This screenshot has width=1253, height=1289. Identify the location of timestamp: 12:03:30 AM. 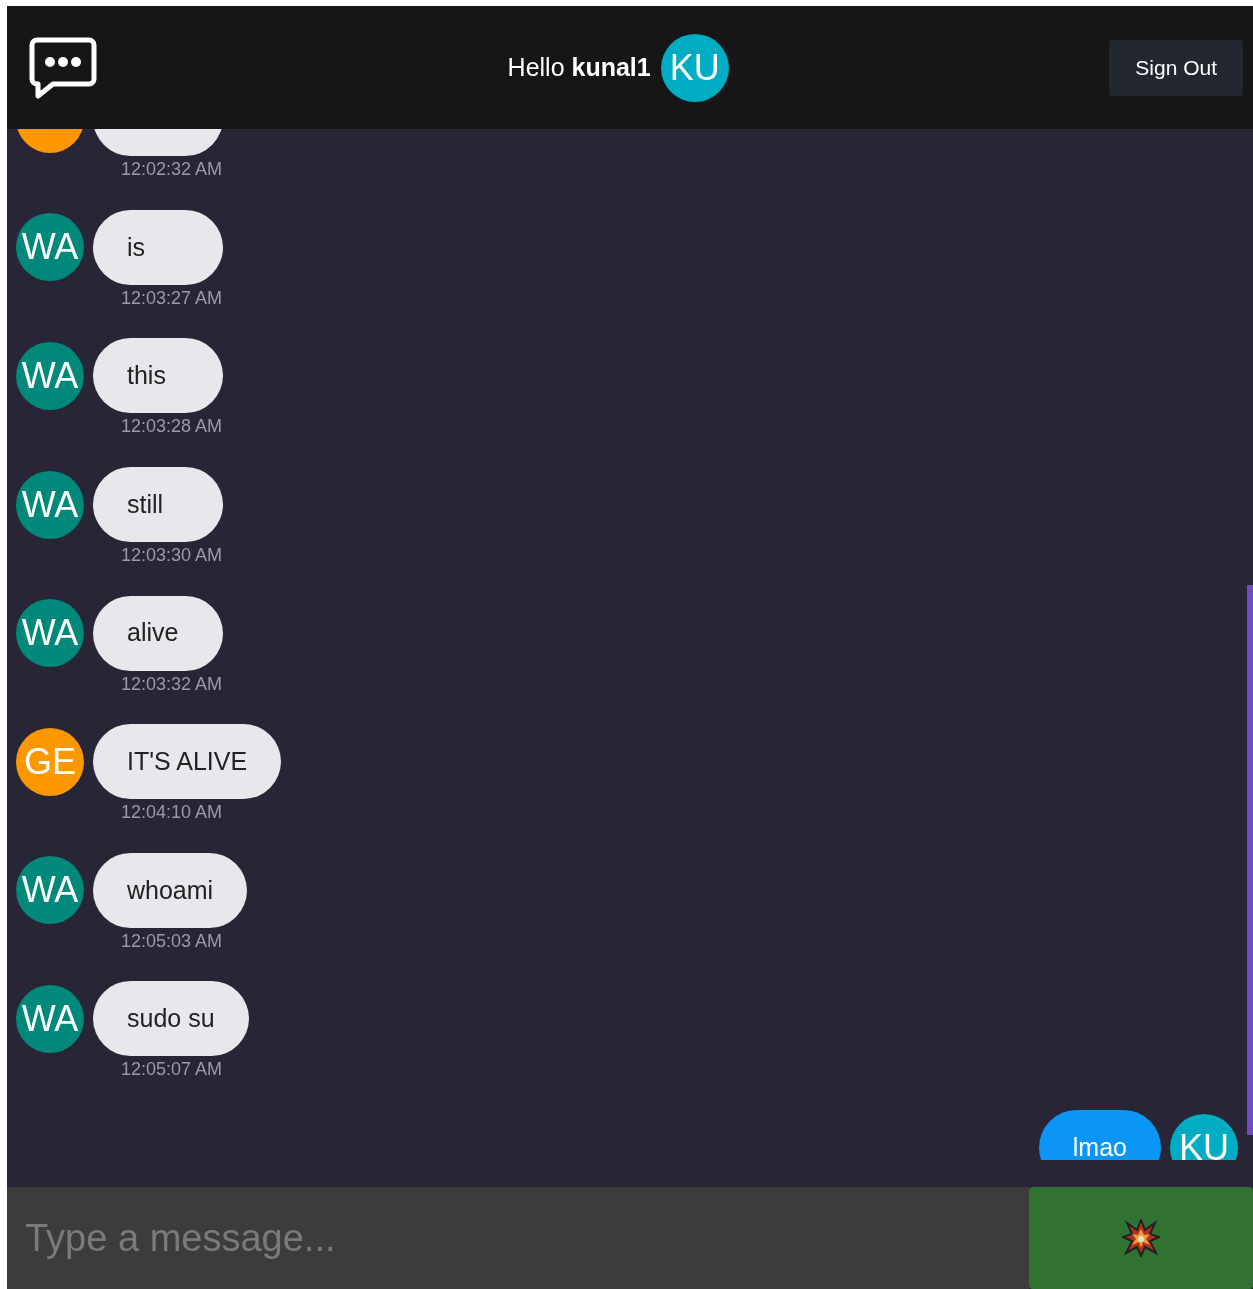
(172, 555).